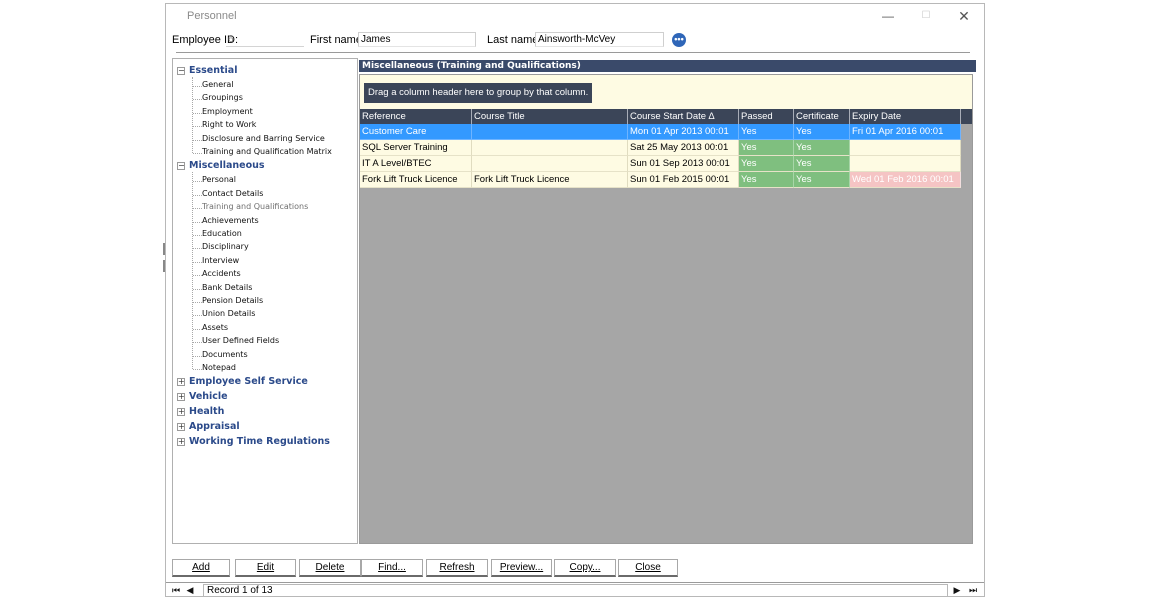  I want to click on first-name-field: James, so click(417, 39).